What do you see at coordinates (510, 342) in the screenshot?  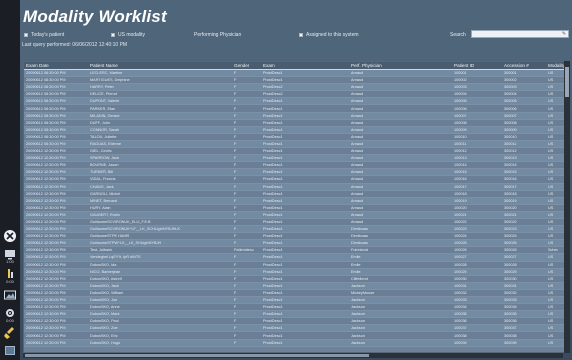 I see `table-cell: 300039` at bounding box center [510, 342].